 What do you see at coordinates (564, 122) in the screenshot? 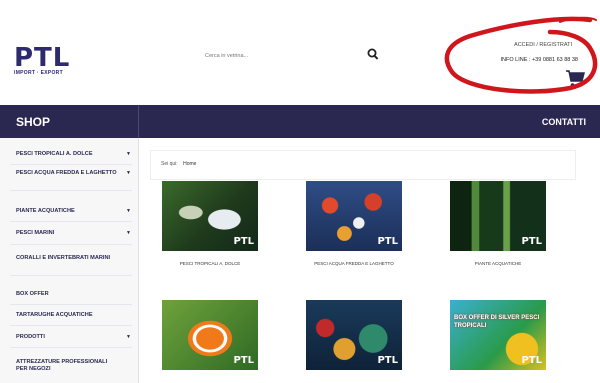
I see `nav-contatti: CONTATTI` at bounding box center [564, 122].